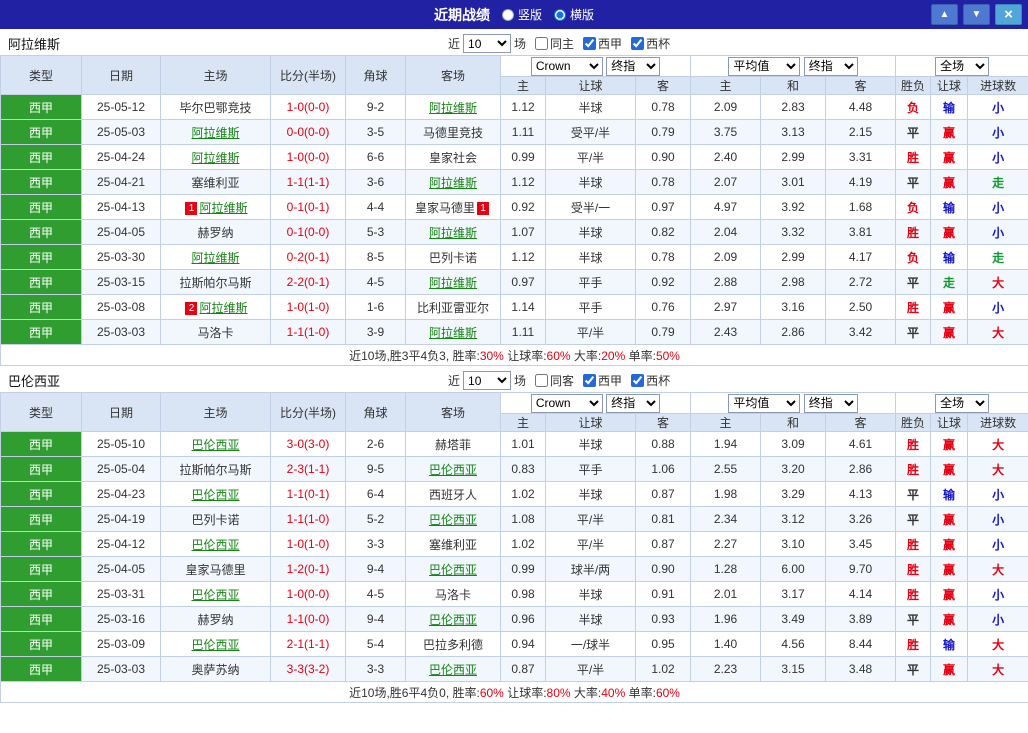  What do you see at coordinates (453, 257) in the screenshot?
I see `away-team-cell: 巴列卡诺` at bounding box center [453, 257].